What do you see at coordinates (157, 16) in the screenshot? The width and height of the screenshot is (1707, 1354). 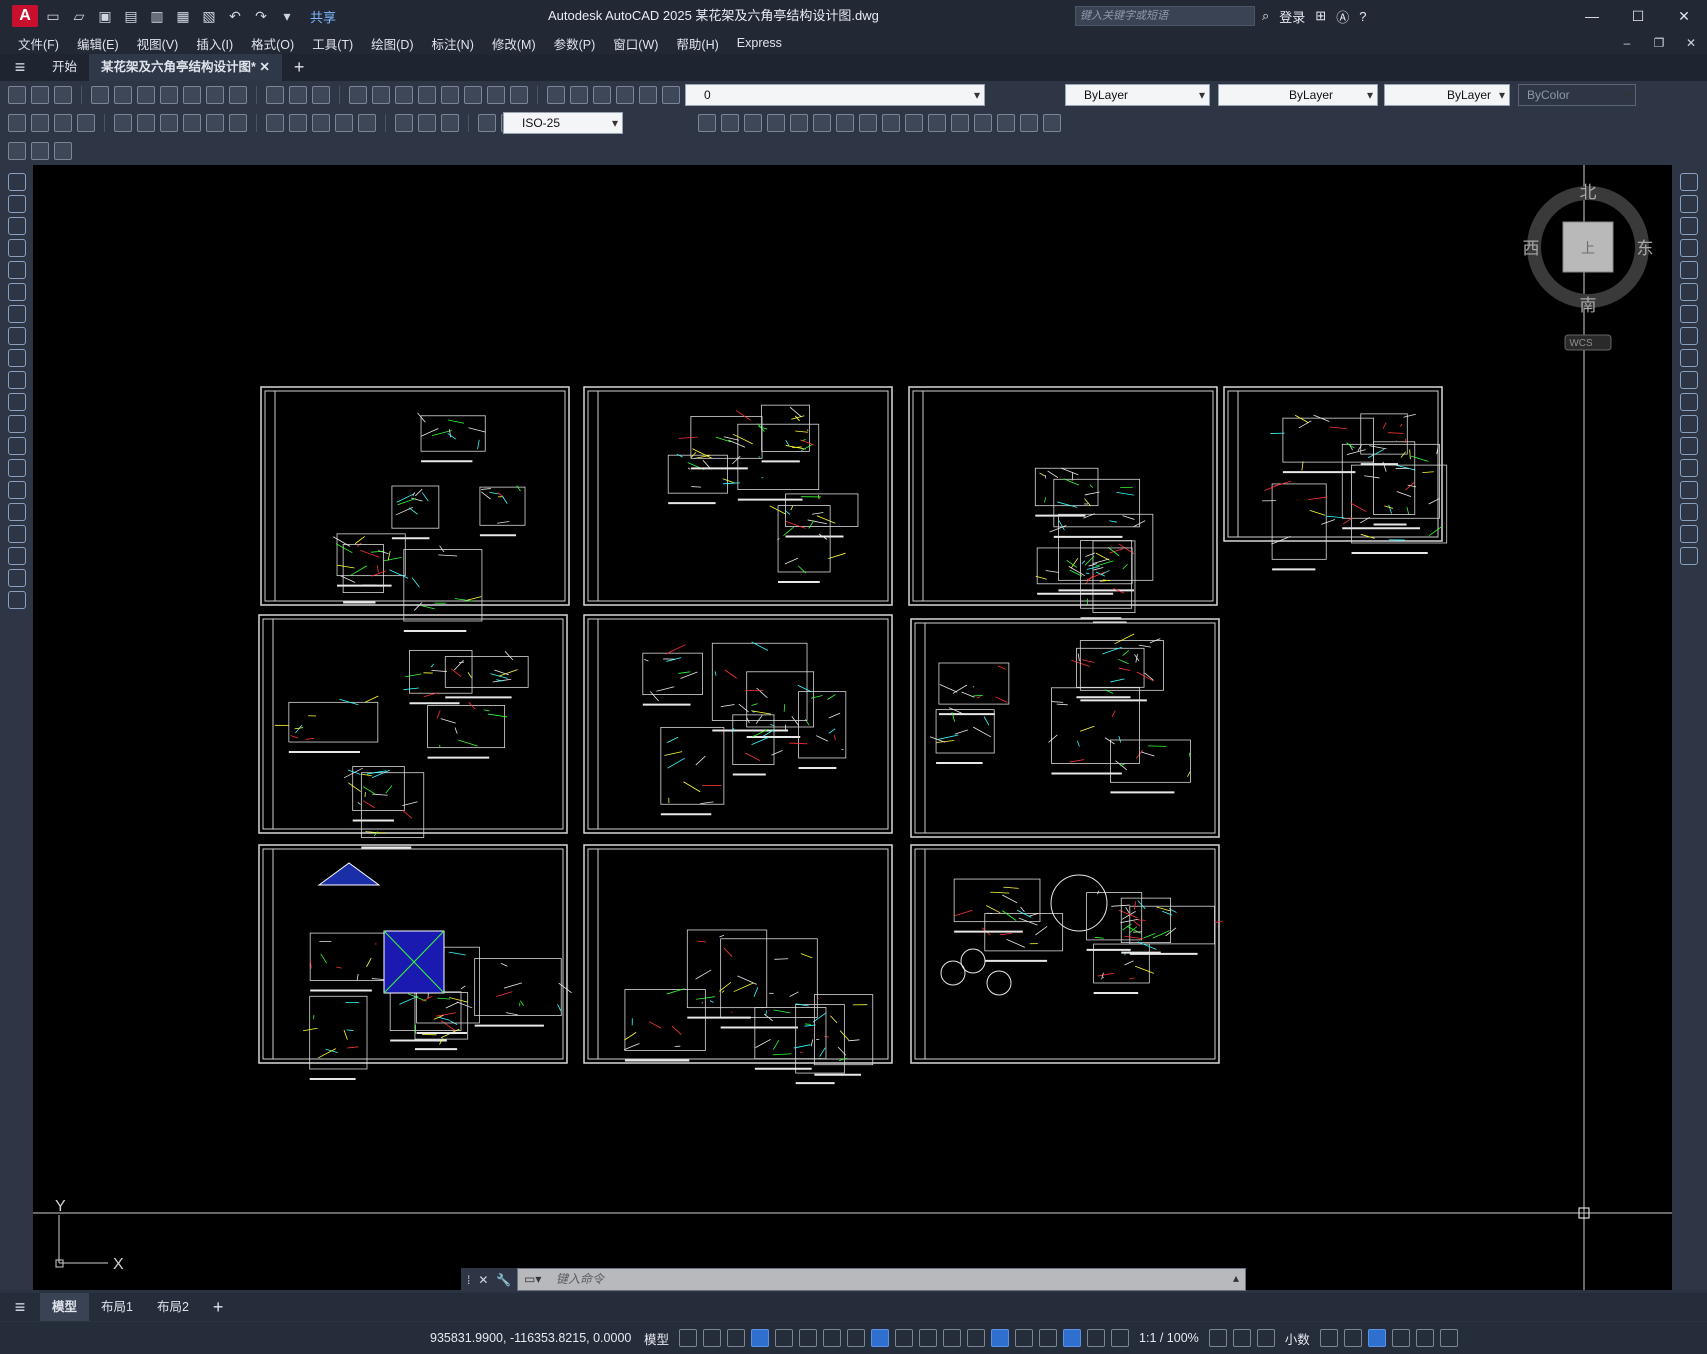 I see `publish-icon: ▥` at bounding box center [157, 16].